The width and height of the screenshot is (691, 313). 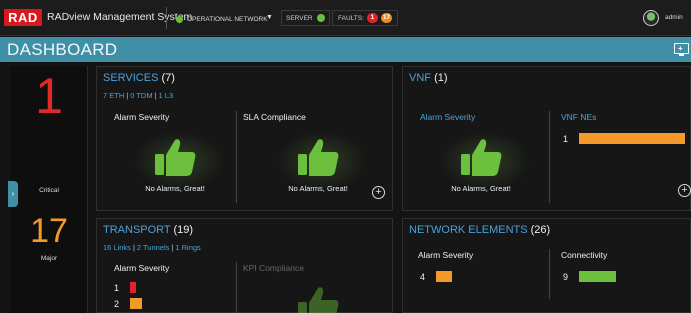 What do you see at coordinates (120, 17) in the screenshot?
I see `app-title: RADview Management System` at bounding box center [120, 17].